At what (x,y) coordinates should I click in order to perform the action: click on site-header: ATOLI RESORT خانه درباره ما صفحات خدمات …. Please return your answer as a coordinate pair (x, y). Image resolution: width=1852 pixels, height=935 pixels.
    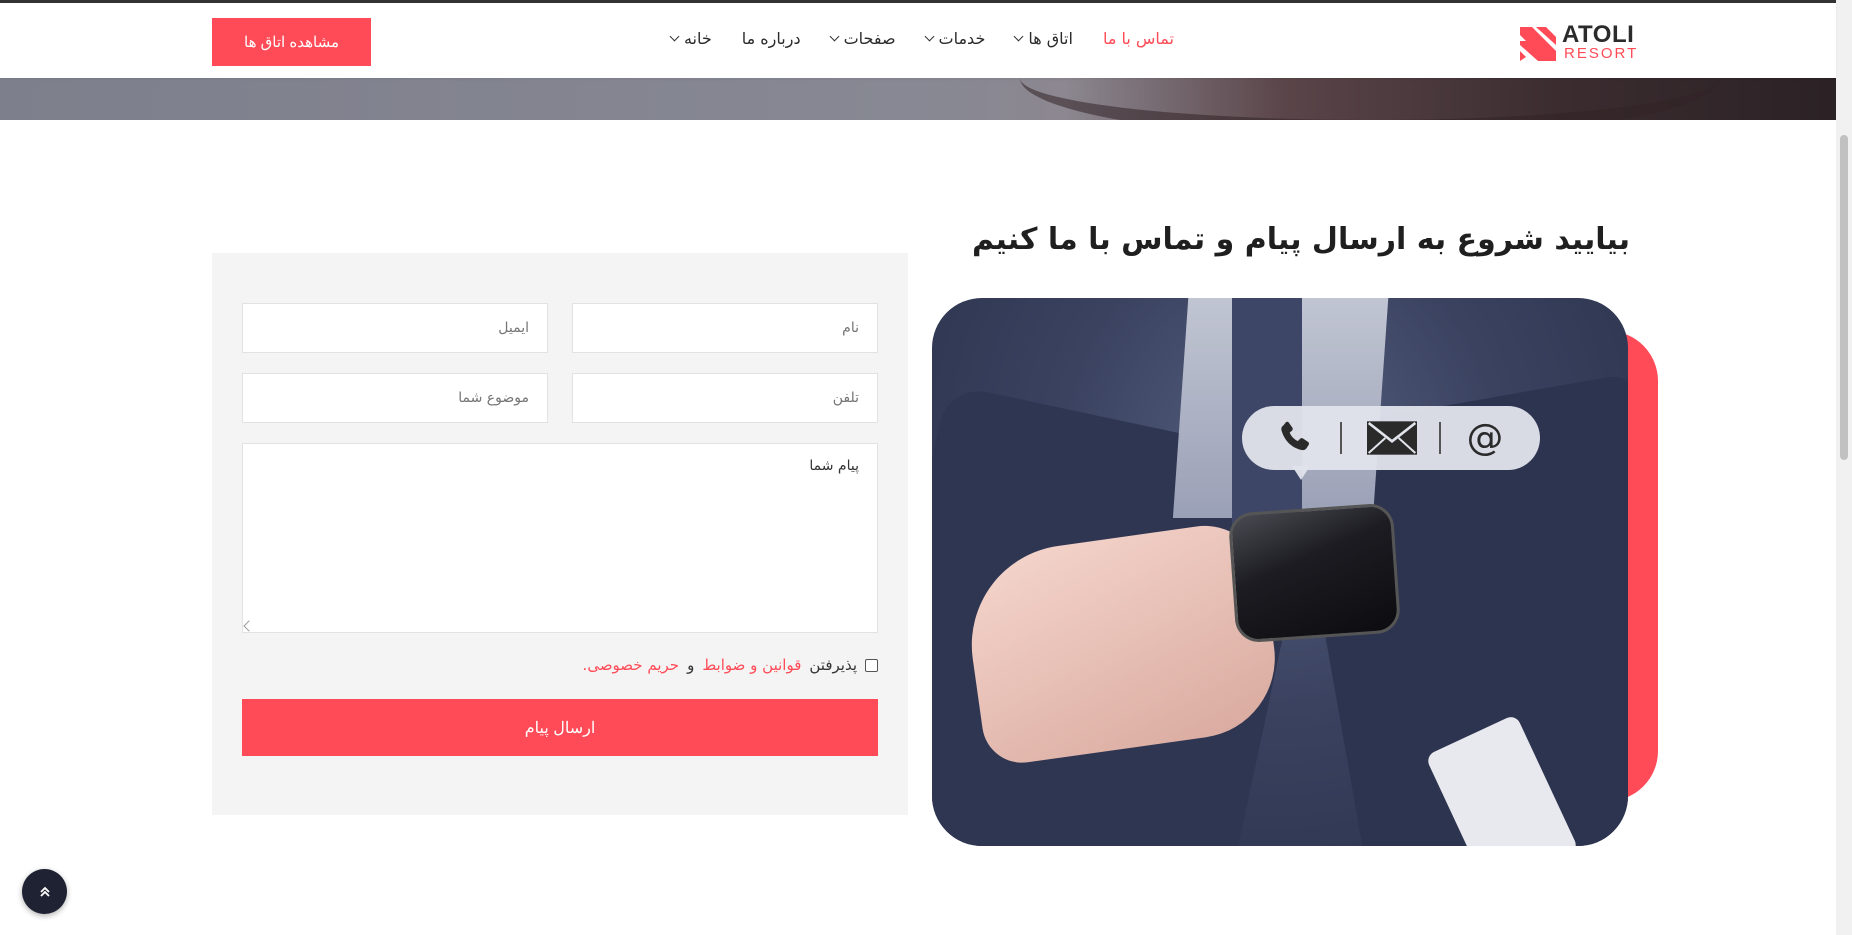
    Looking at the image, I should click on (918, 39).